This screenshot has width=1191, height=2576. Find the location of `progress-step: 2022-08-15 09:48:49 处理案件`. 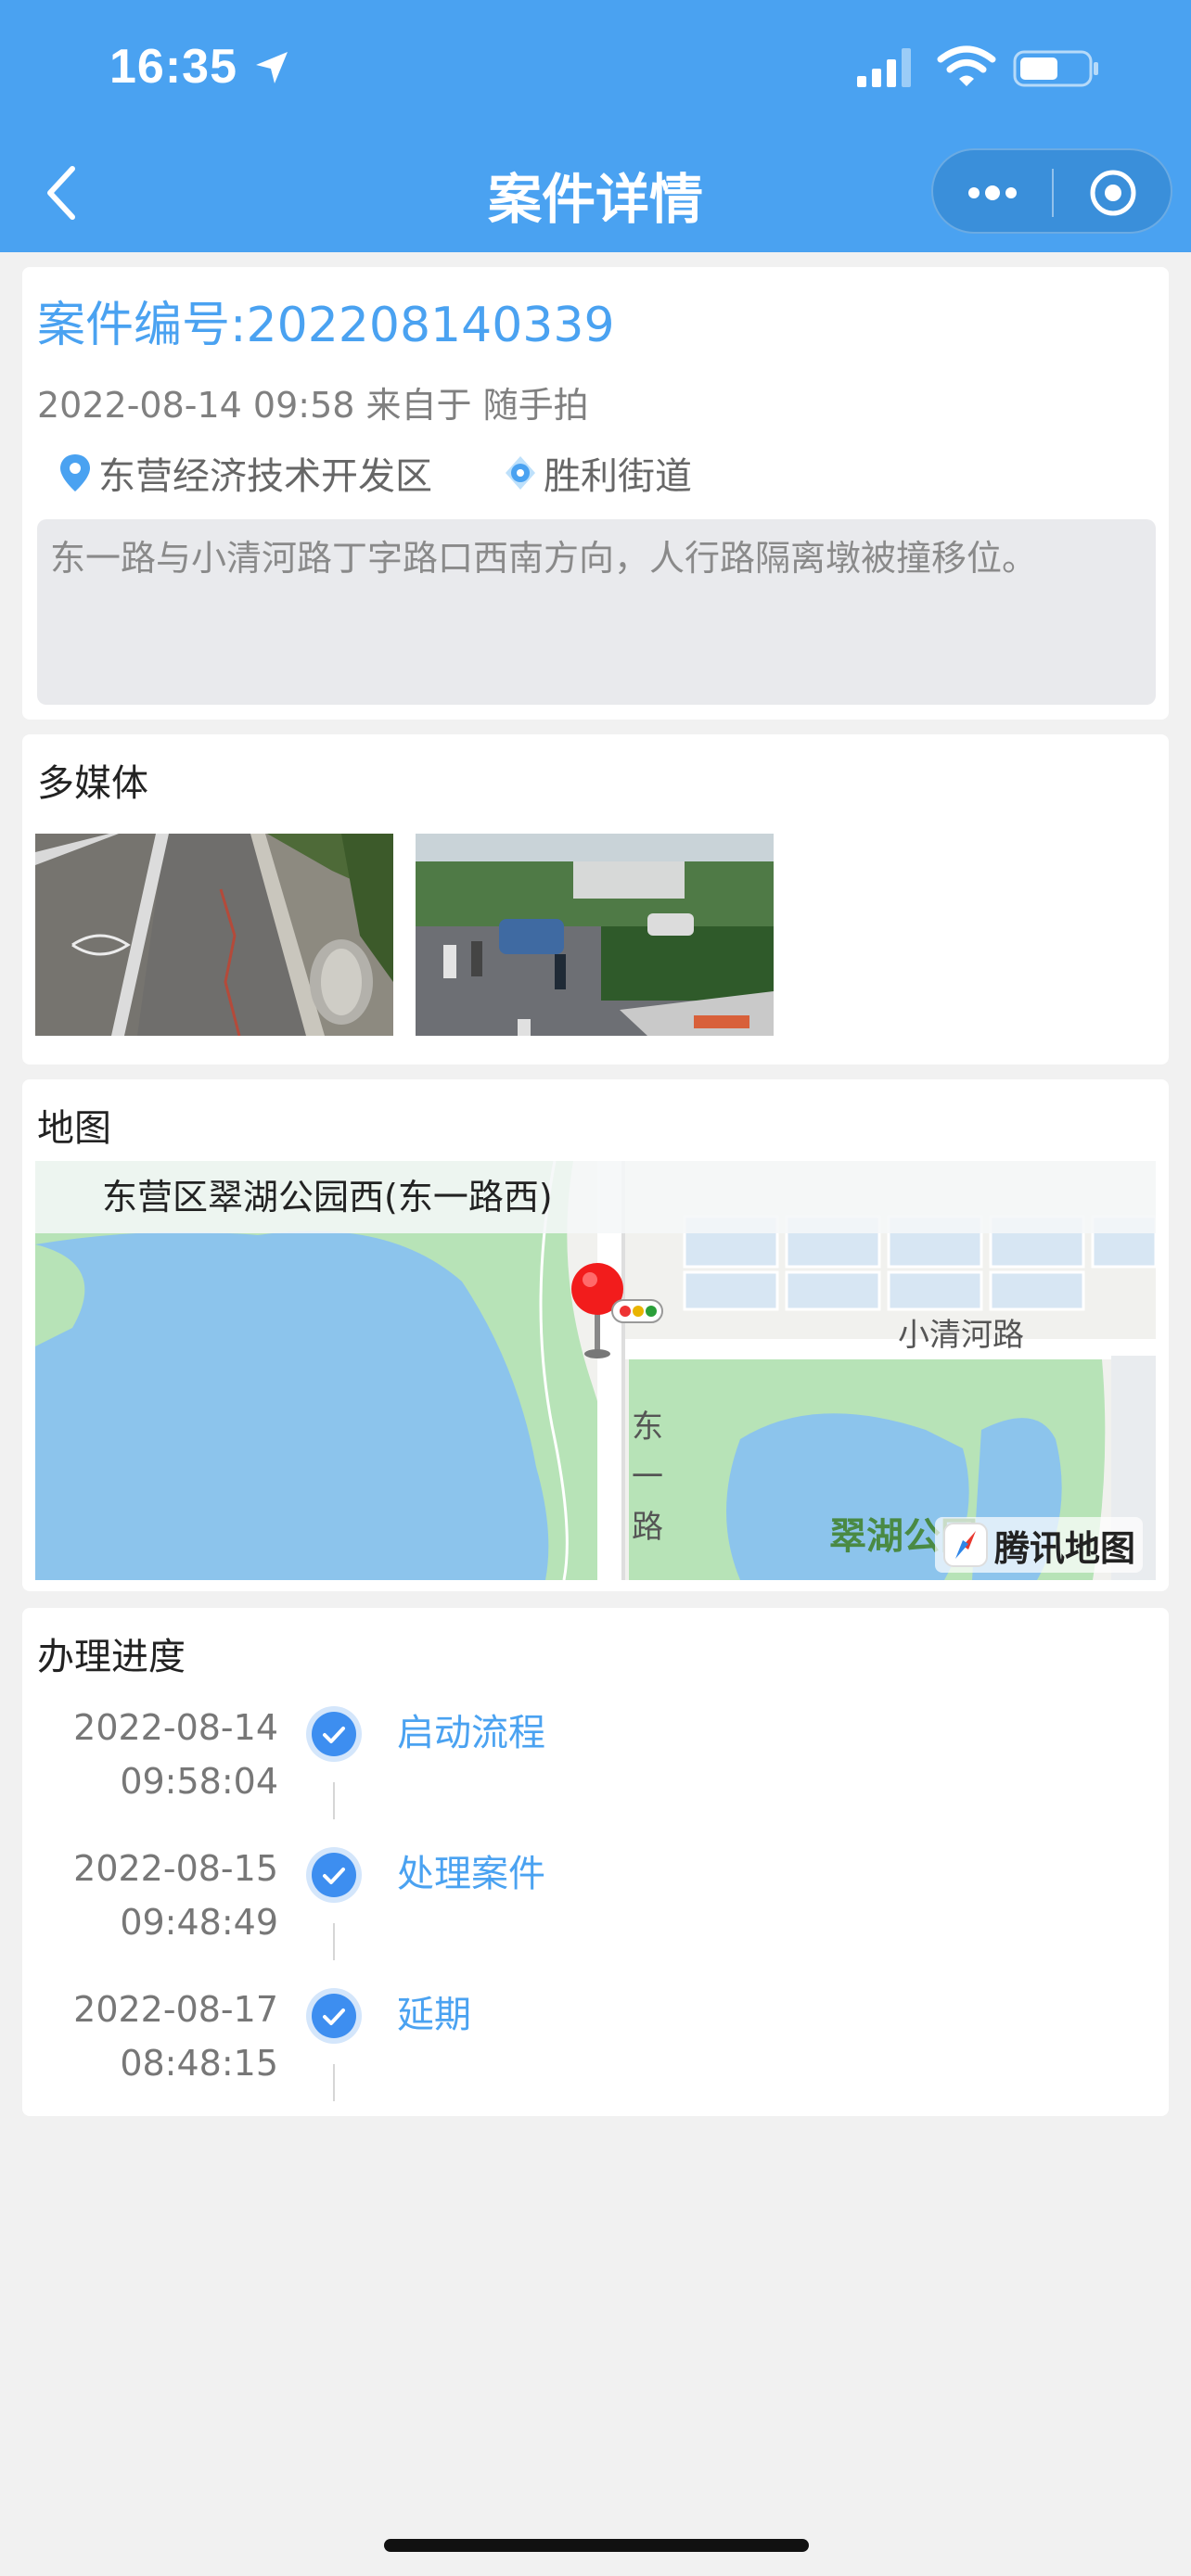

progress-step: 2022-08-15 09:48:49 处理案件 is located at coordinates (595, 1913).